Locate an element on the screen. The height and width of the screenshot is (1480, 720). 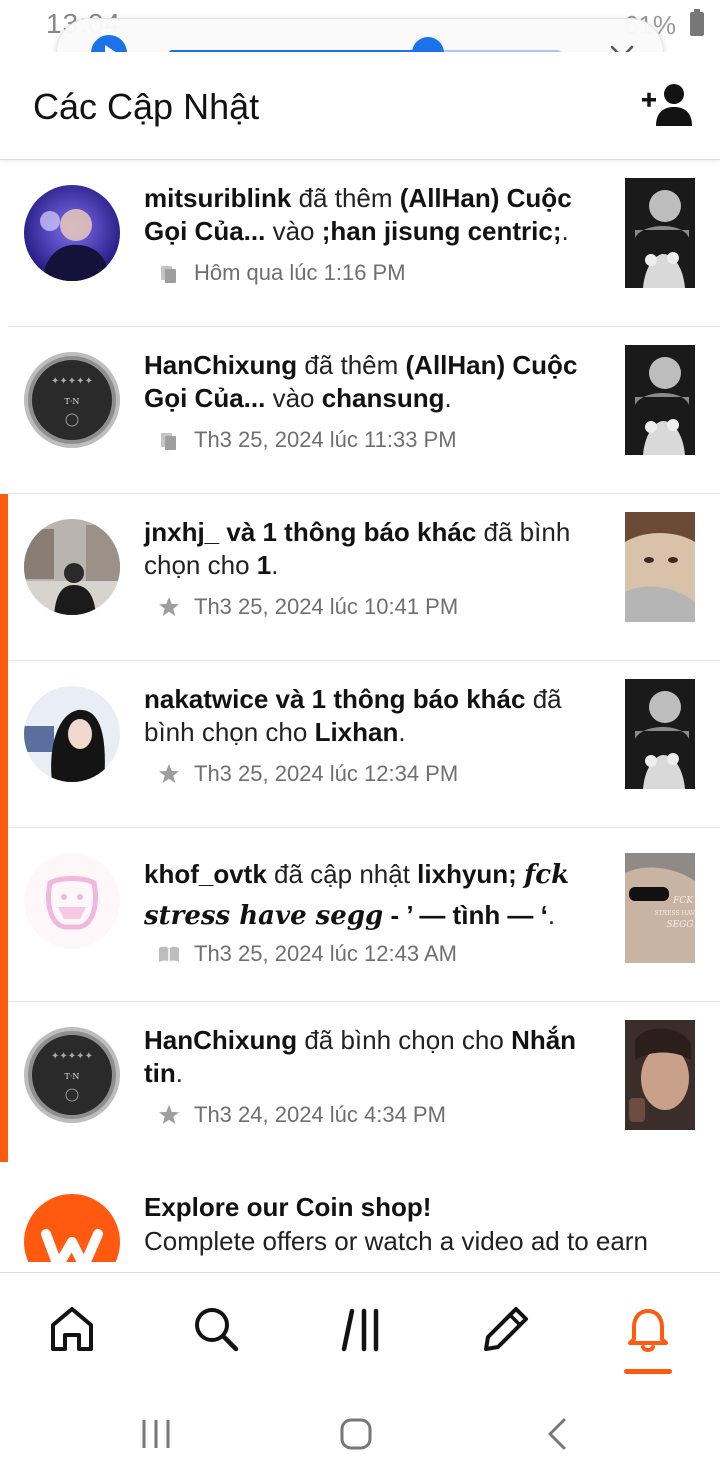
chapter-title-tail: - ’ — tình — ‘ is located at coordinates (465, 915).